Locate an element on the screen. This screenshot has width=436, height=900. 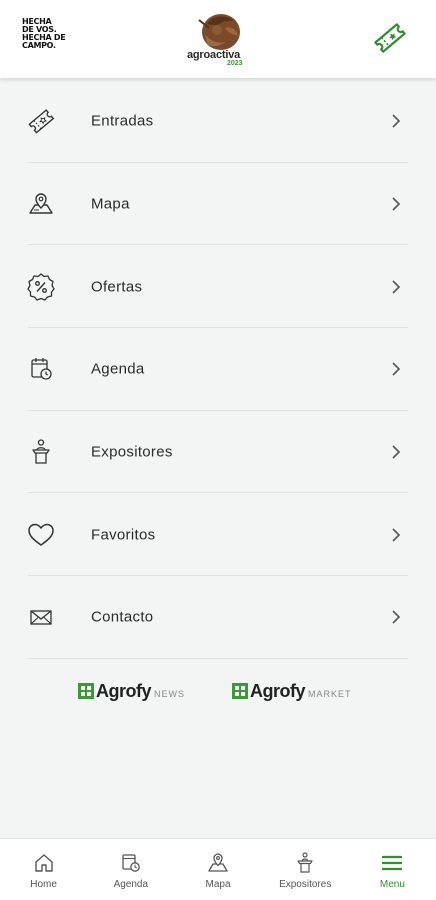
nav-item-agenda: Agenda is located at coordinates (130, 869).